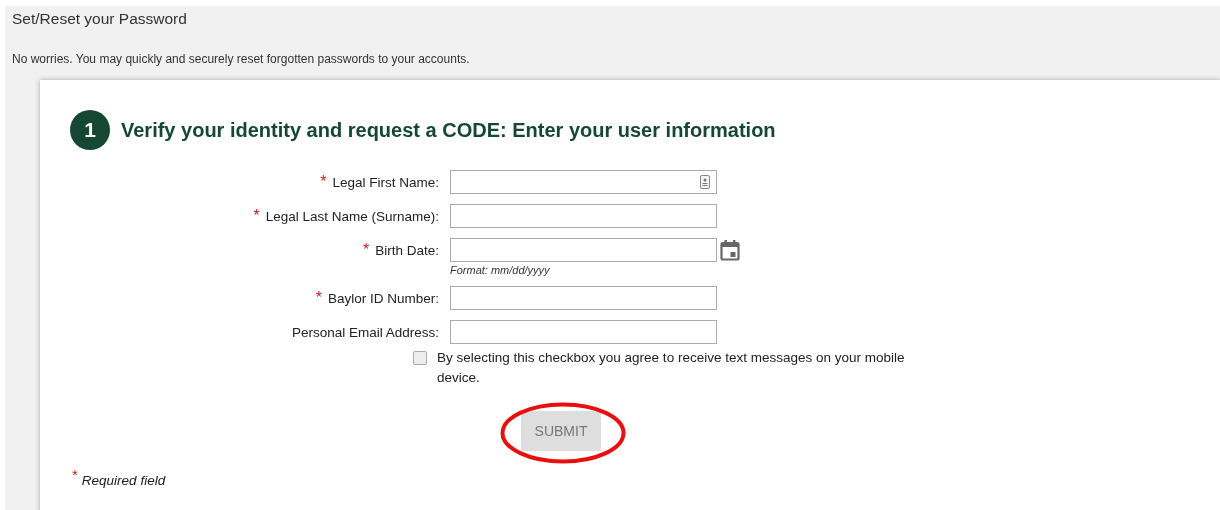 Image resolution: width=1220 pixels, height=510 pixels. What do you see at coordinates (671, 368) in the screenshot?
I see `consent-text: By selecting this checkbox you agree to receive text messages on your mobile device.` at bounding box center [671, 368].